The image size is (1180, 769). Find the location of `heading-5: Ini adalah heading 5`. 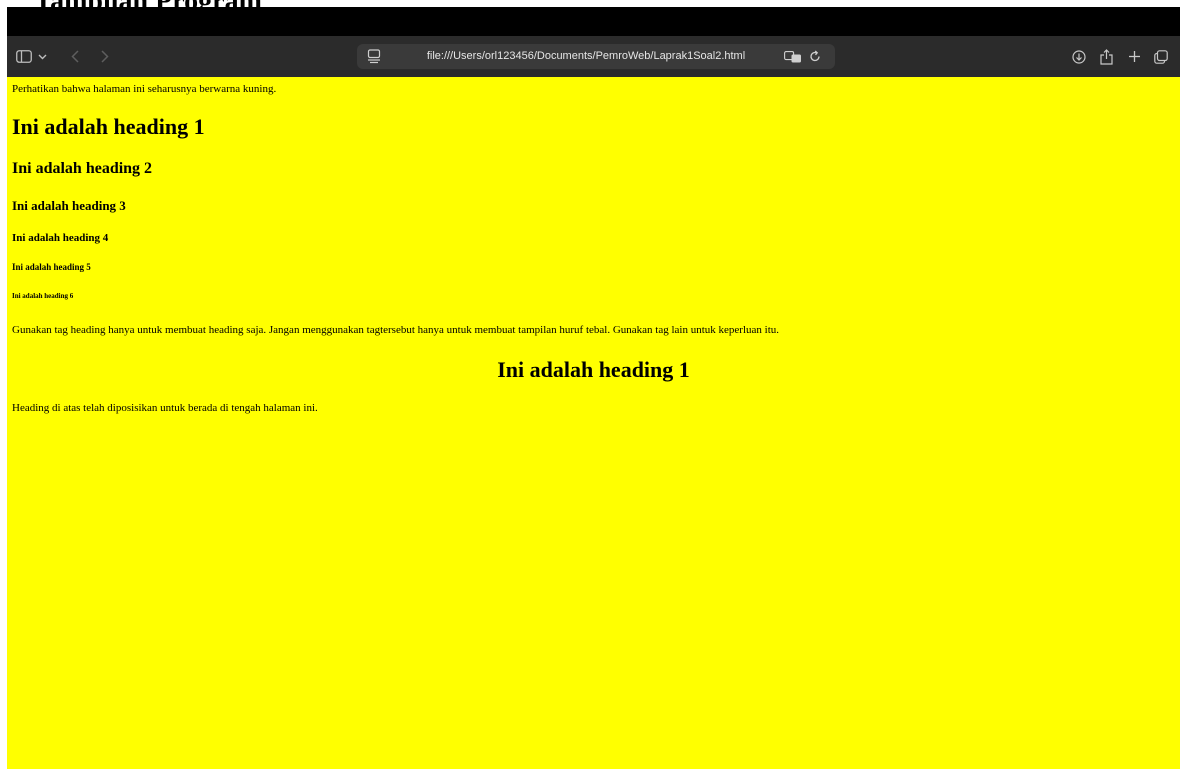

heading-5: Ini adalah heading 5 is located at coordinates (51, 267).